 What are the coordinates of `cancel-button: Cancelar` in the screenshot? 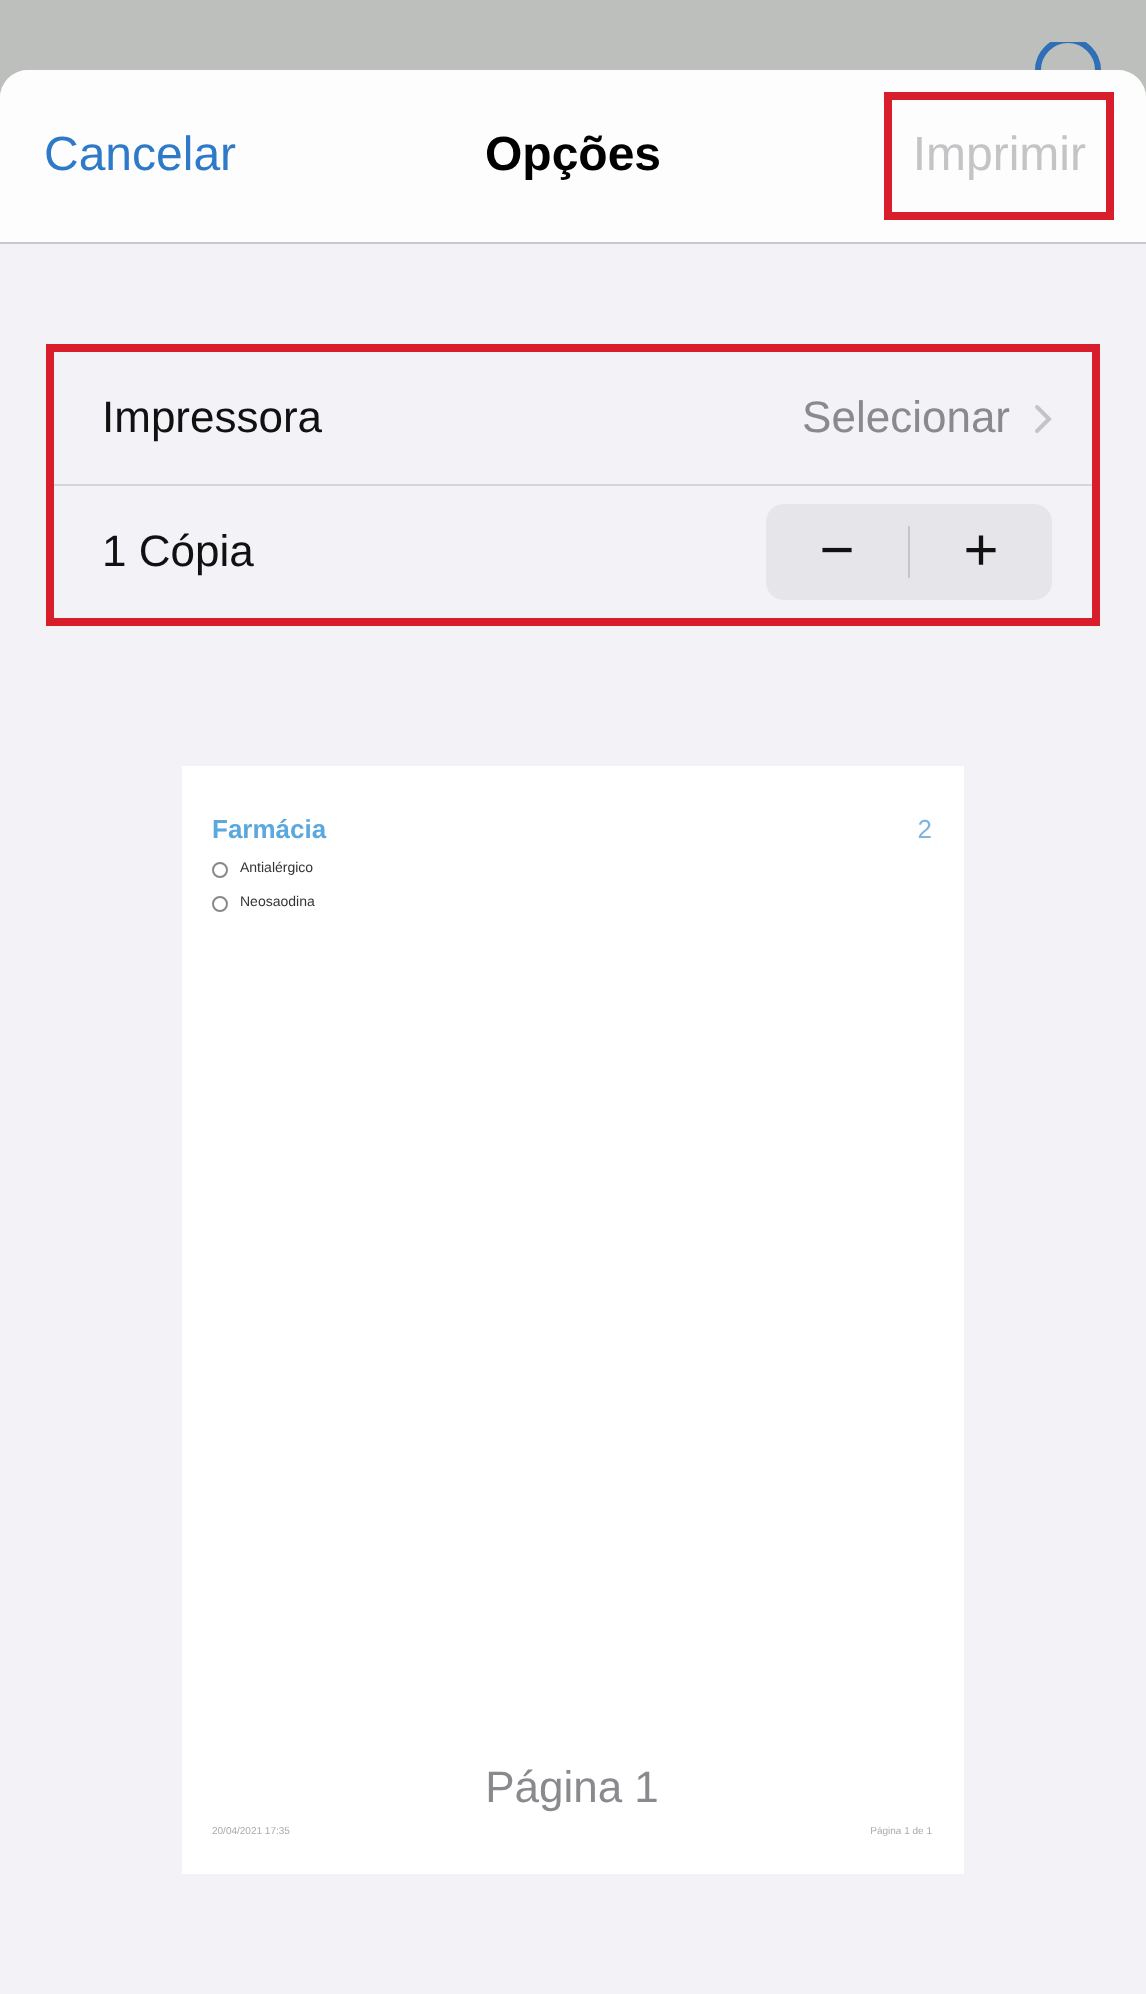 It's located at (140, 156).